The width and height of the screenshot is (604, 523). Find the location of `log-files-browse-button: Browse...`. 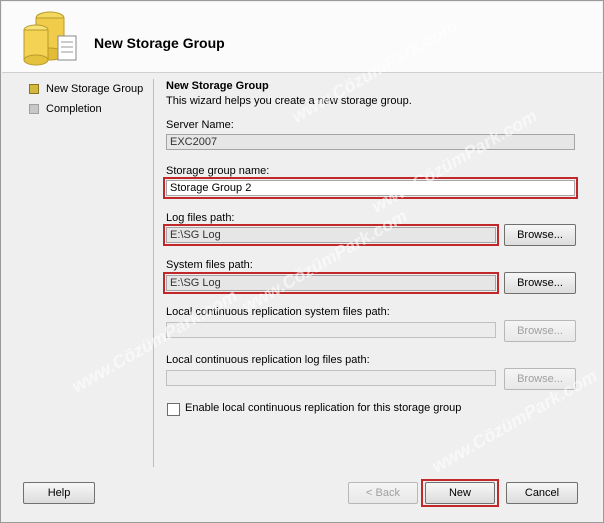

log-files-browse-button: Browse... is located at coordinates (540, 235).